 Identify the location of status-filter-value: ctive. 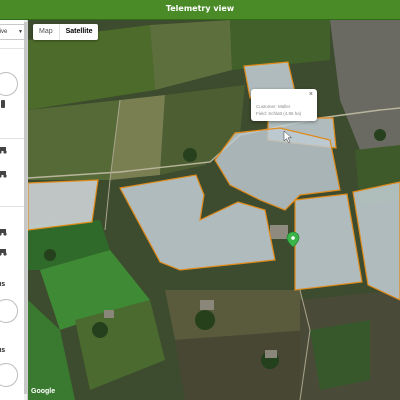
(4, 32).